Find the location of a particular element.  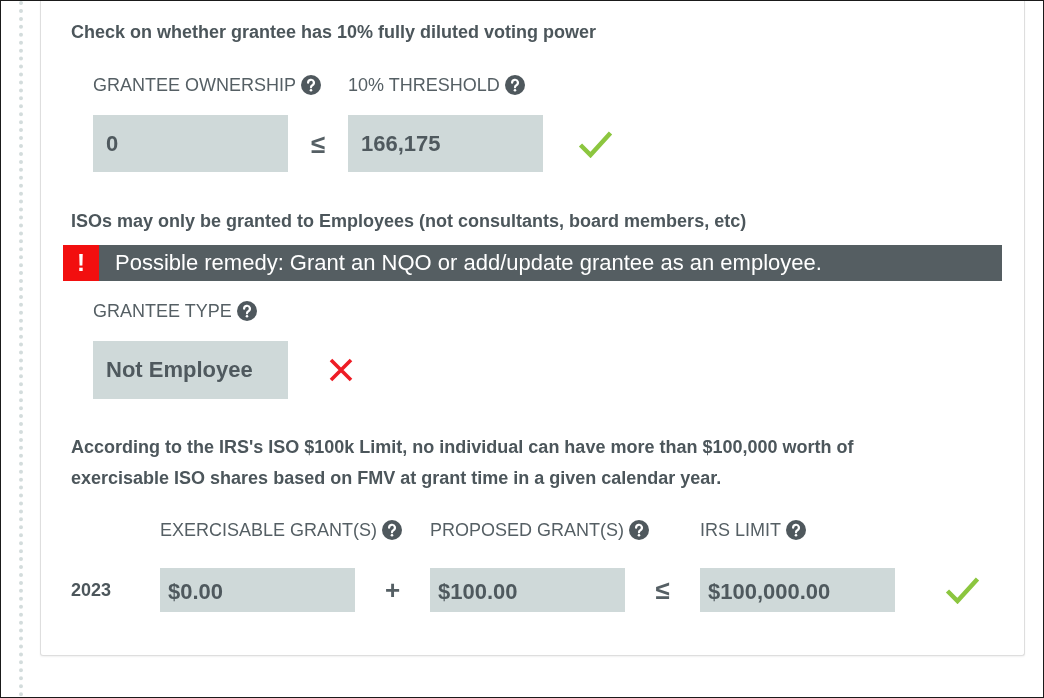

value-field: $100.00 is located at coordinates (527, 590).